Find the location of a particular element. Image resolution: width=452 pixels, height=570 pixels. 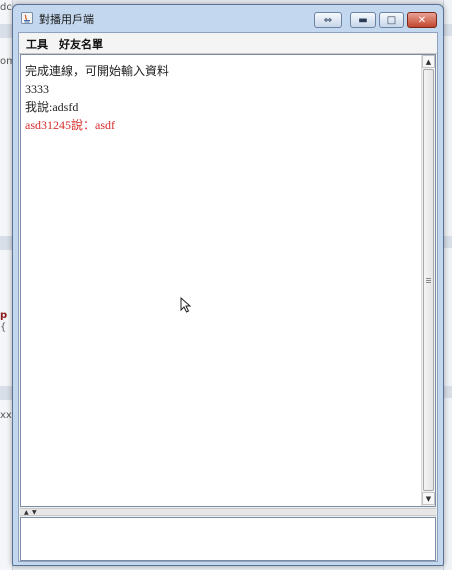

background-text: { is located at coordinates (3, 327).